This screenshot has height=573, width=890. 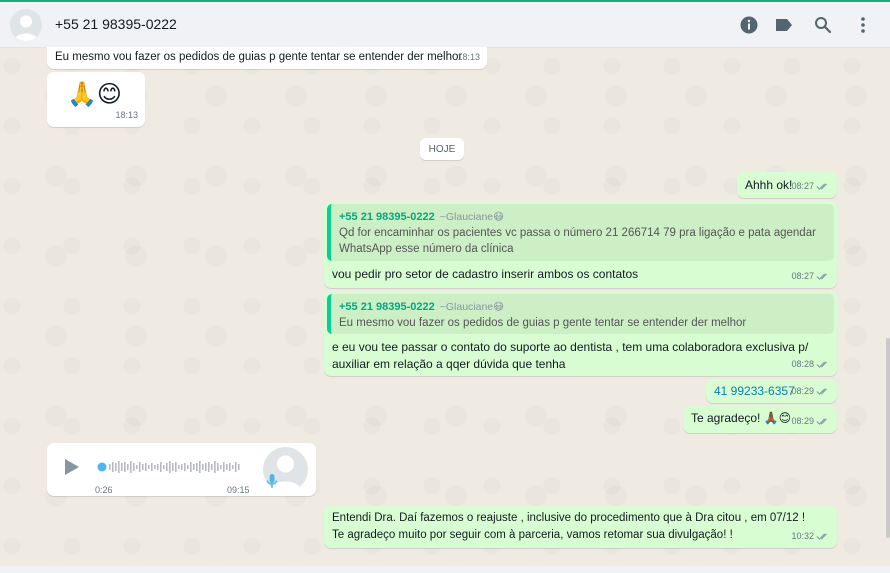 I want to click on message-outgoing: Ahhh ok! 08:27, so click(x=787, y=185).